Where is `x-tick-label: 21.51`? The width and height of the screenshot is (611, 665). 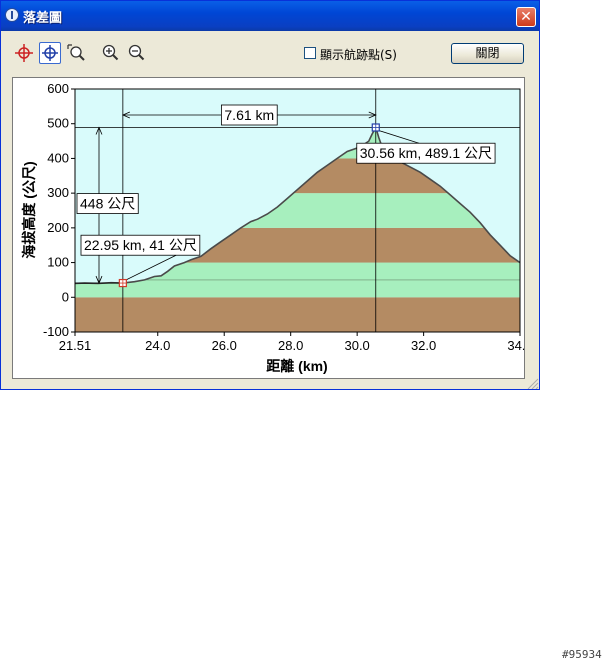
x-tick-label: 21.51 is located at coordinates (75, 345).